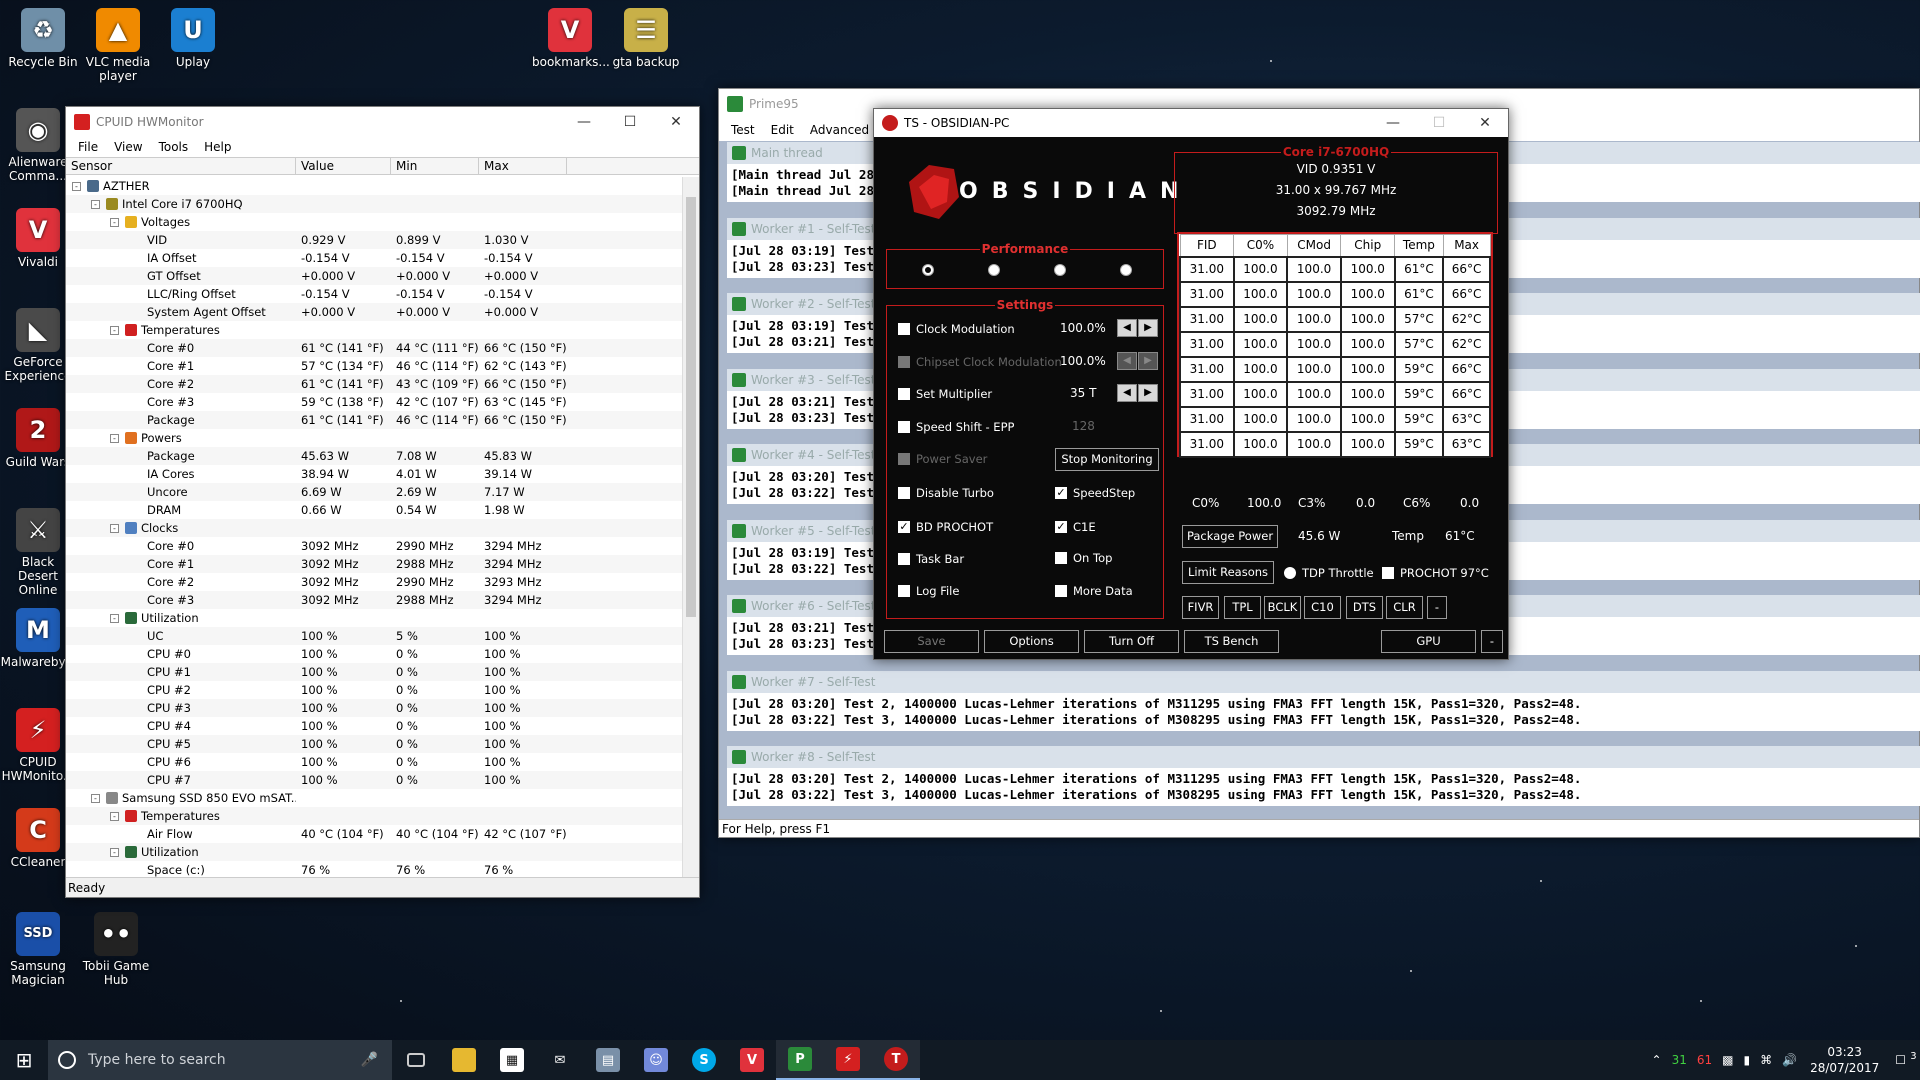  Describe the element at coordinates (375, 294) in the screenshot. I see `sensor-row: LLC/Ring Offset -0.154 V -0.154 V -0.154 V` at that location.